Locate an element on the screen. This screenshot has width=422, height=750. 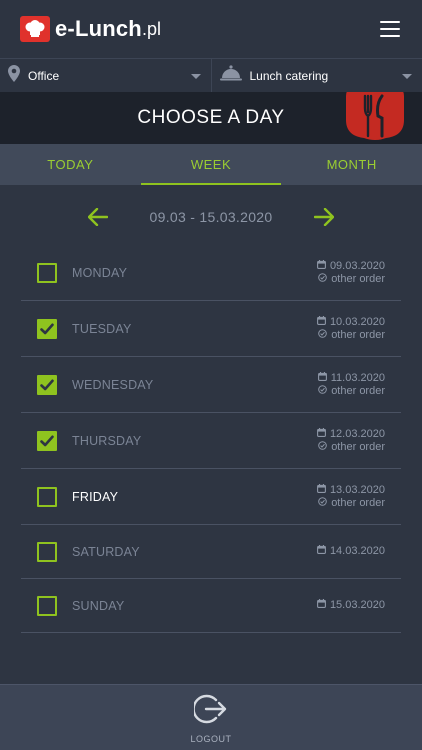
brand-logo: e-Lunch .pl is located at coordinates (90, 29).